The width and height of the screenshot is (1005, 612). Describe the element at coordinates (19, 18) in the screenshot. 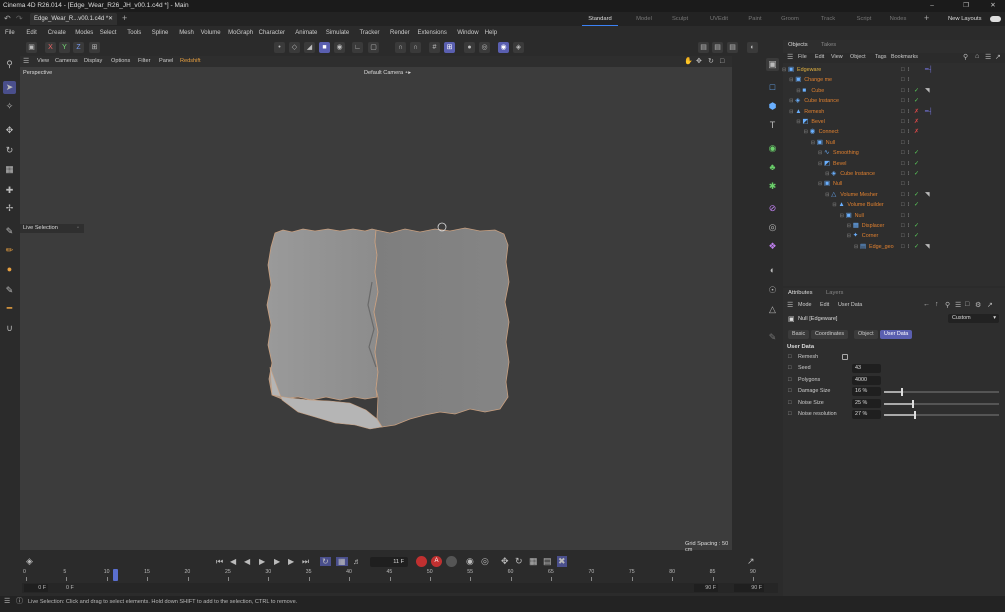

I see `redo-icon: ↷` at that location.